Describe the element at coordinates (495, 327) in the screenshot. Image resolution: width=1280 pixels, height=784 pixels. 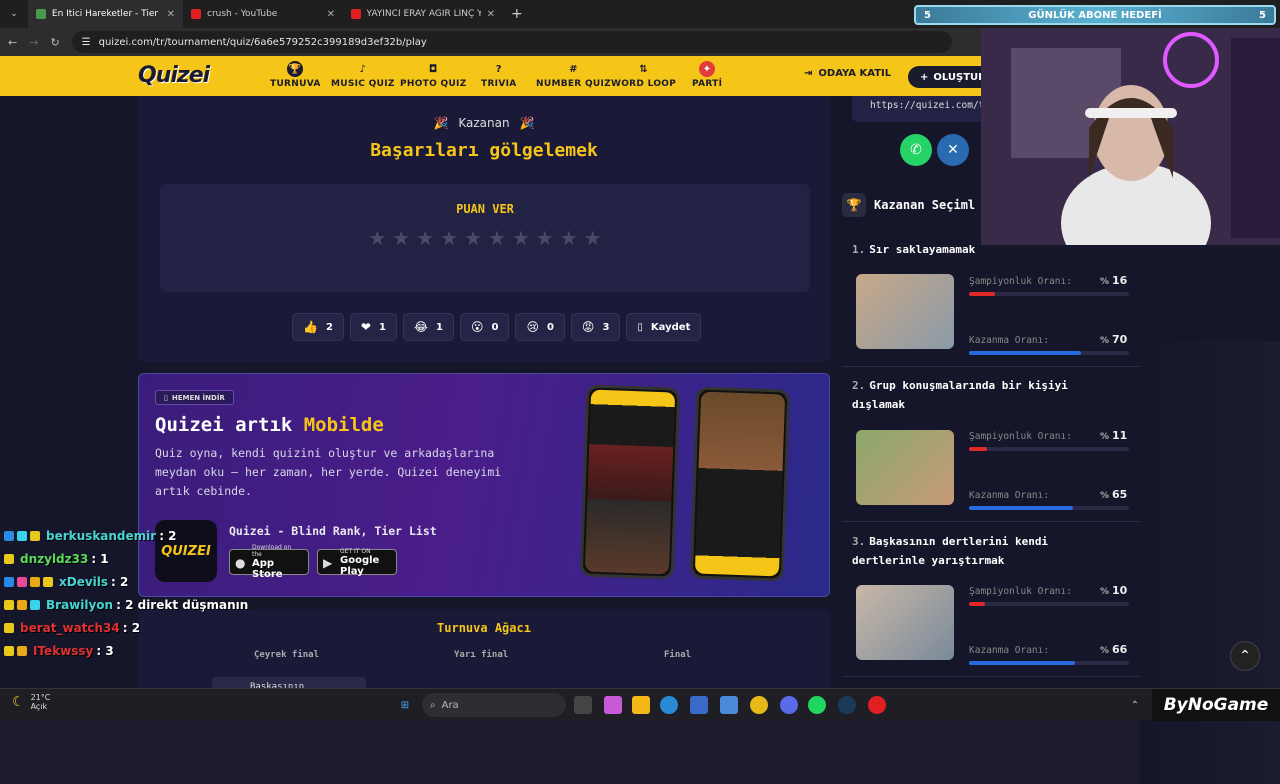
I see `reaction-count: 0` at that location.